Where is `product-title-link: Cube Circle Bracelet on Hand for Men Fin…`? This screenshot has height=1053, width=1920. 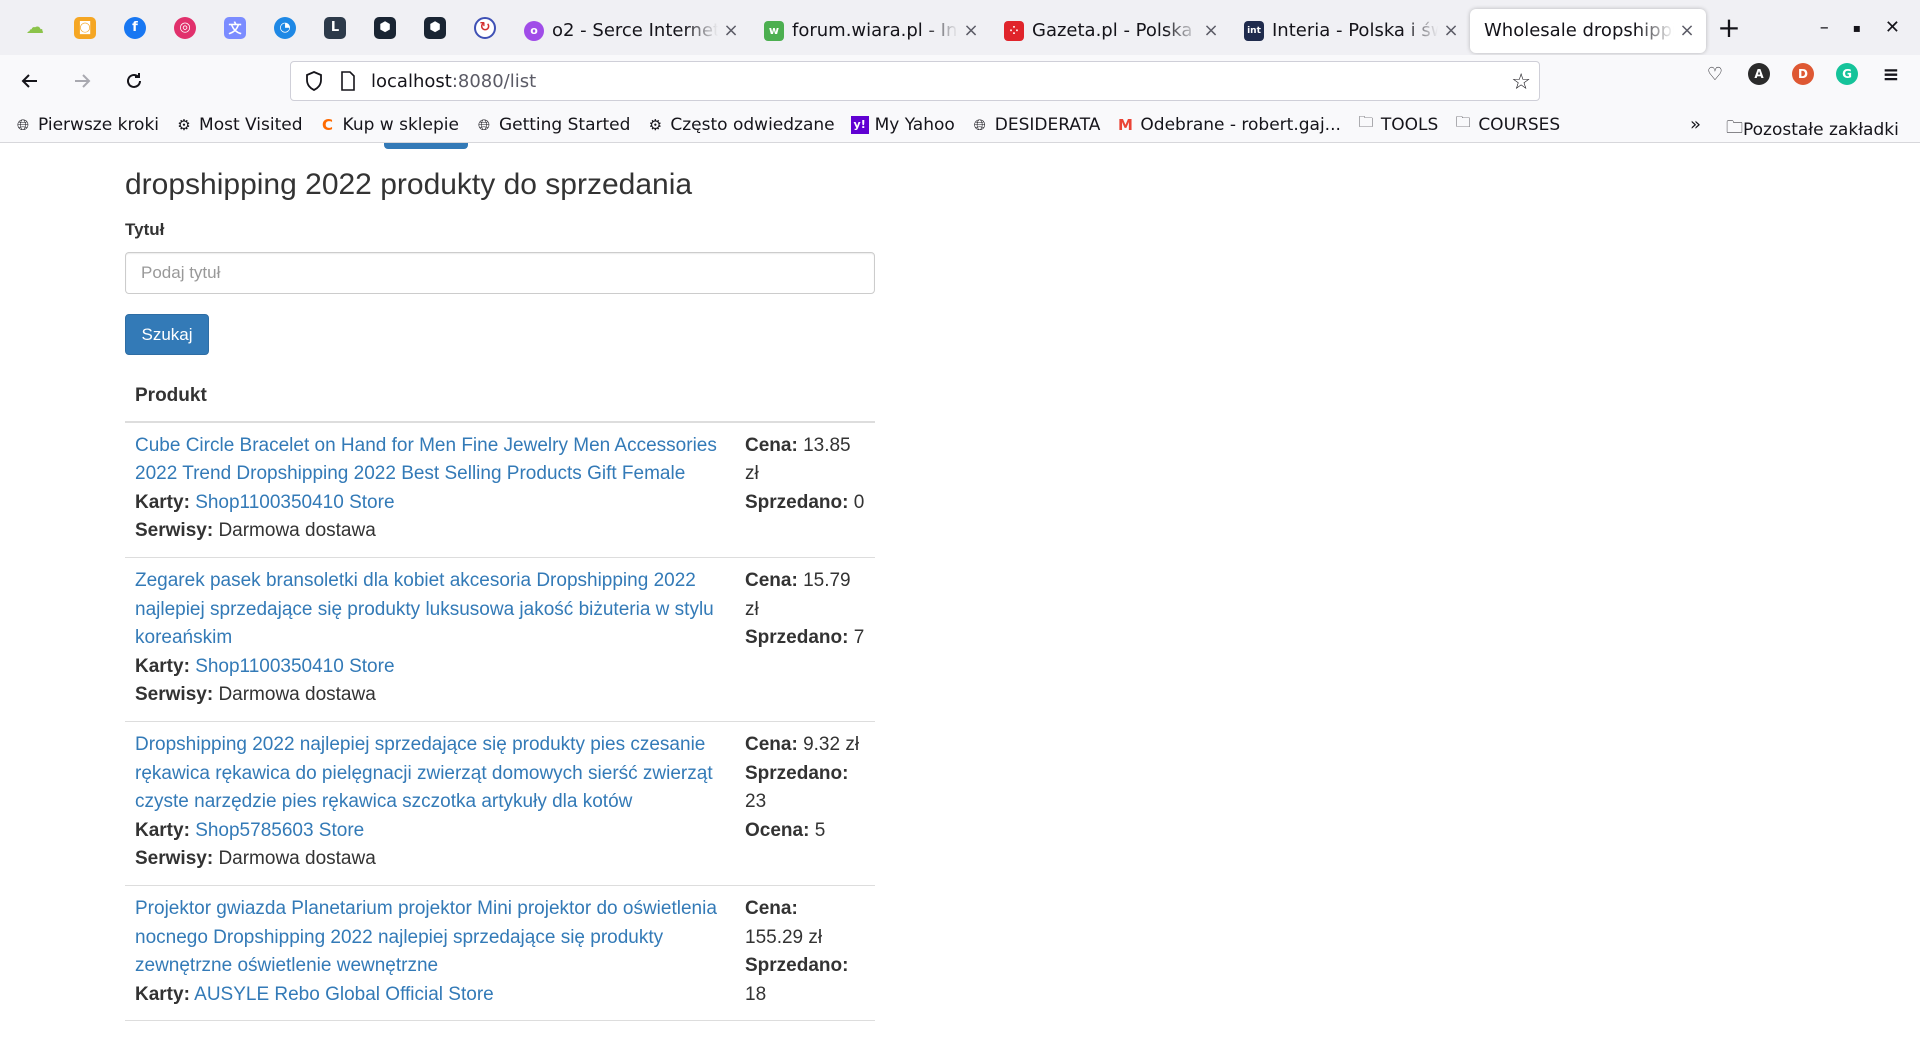 product-title-link: Cube Circle Bracelet on Hand for Men Fin… is located at coordinates (426, 460).